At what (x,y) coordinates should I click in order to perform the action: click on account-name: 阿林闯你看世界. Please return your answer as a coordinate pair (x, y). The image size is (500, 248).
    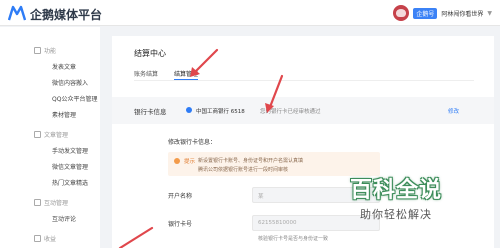
    Looking at the image, I should click on (462, 13).